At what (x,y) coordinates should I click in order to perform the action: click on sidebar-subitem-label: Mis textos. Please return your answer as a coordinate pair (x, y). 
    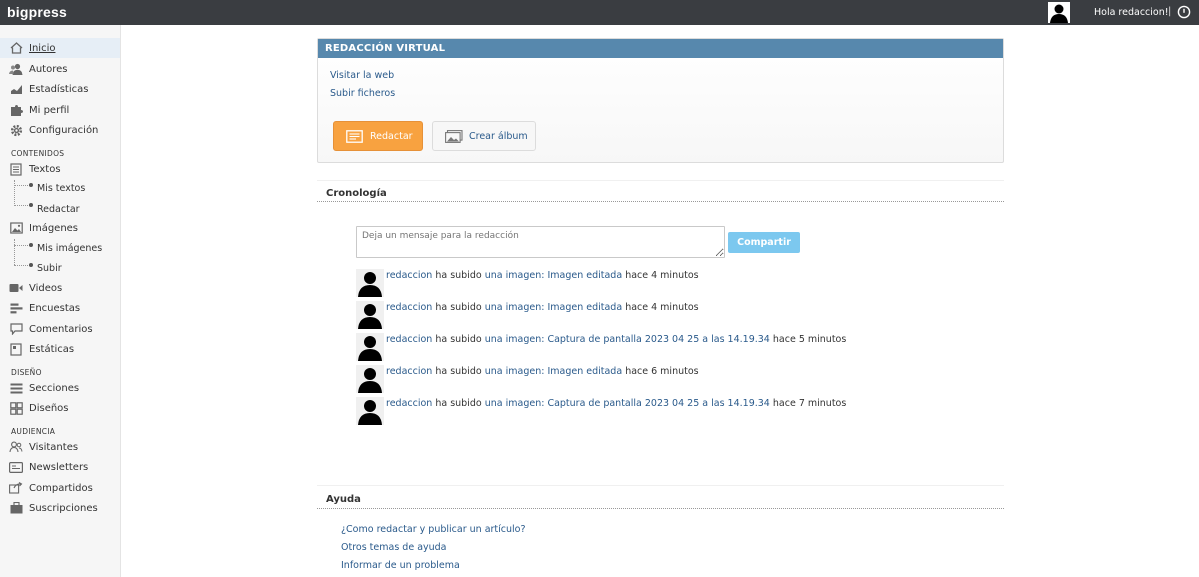
    Looking at the image, I should click on (61, 188).